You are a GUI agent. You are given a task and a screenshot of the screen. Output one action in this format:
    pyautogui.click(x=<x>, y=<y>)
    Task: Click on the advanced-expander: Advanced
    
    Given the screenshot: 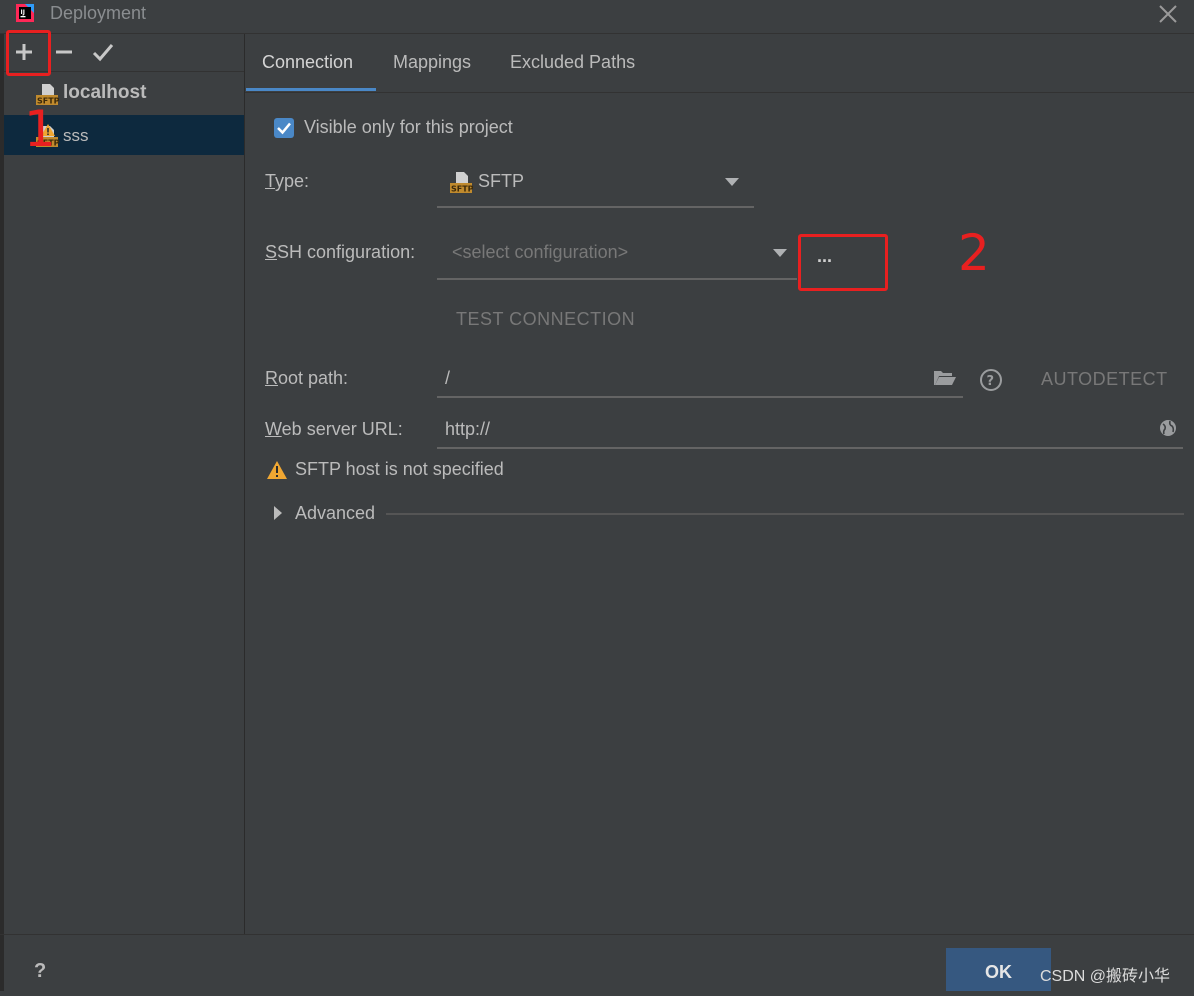 What is the action you would take?
    pyautogui.click(x=330, y=514)
    